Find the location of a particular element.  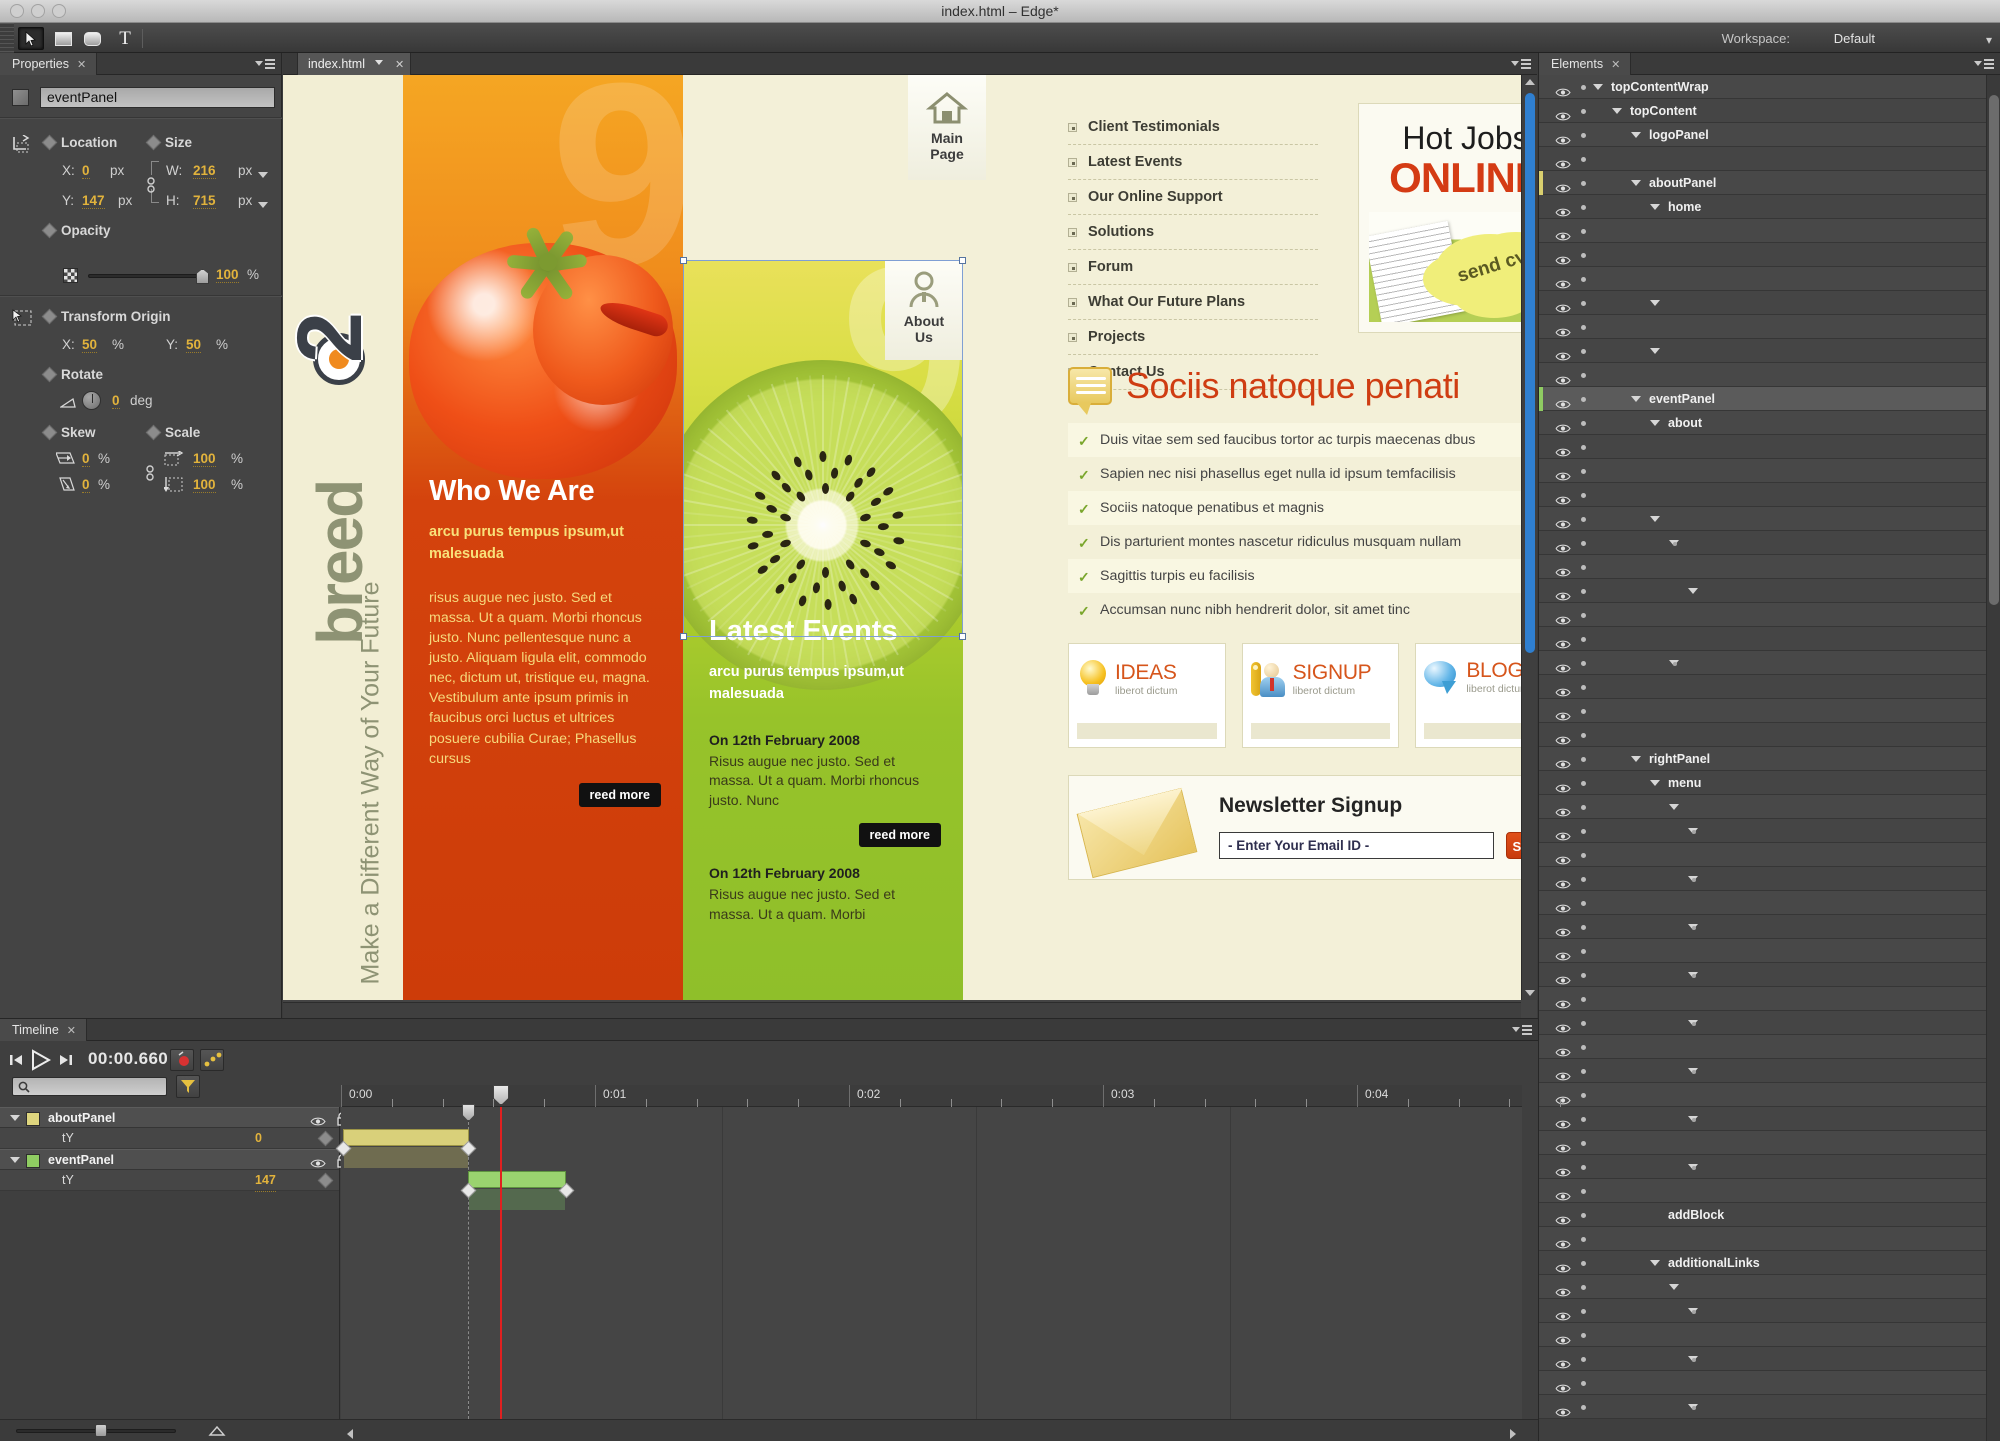

newsletter-submit-button: Submit is located at coordinates (1513, 845).